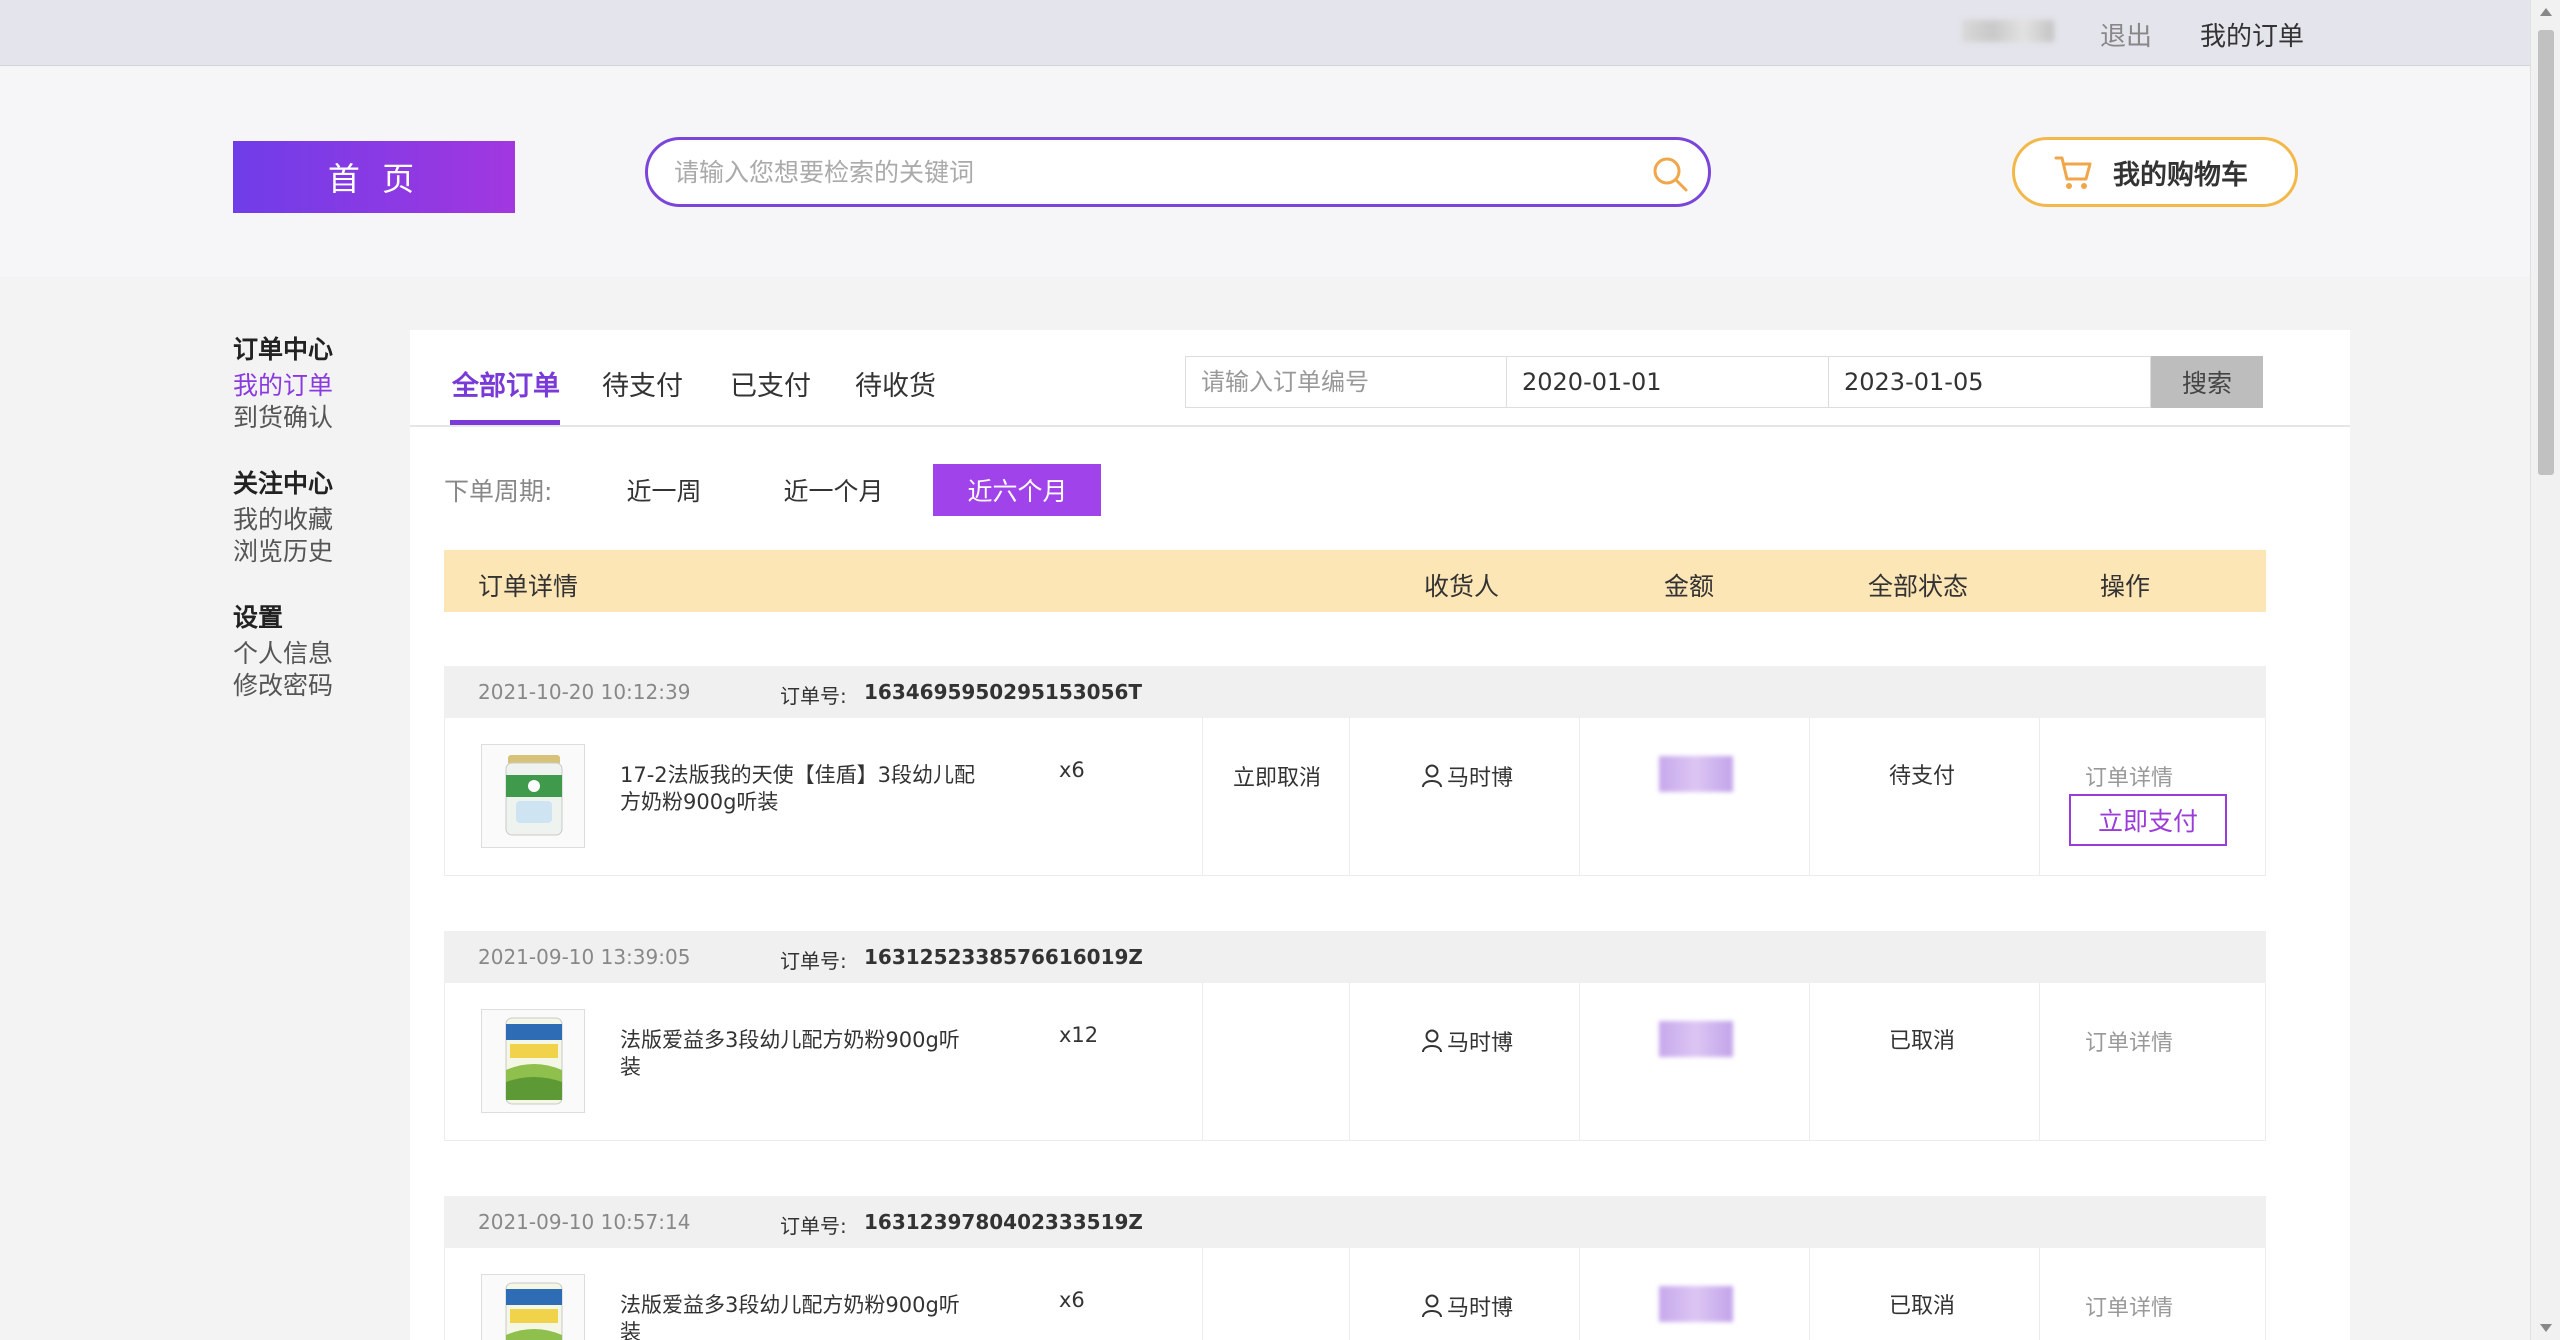 This screenshot has width=2560, height=1340. What do you see at coordinates (2125, 586) in the screenshot?
I see `col-actions: 操作` at bounding box center [2125, 586].